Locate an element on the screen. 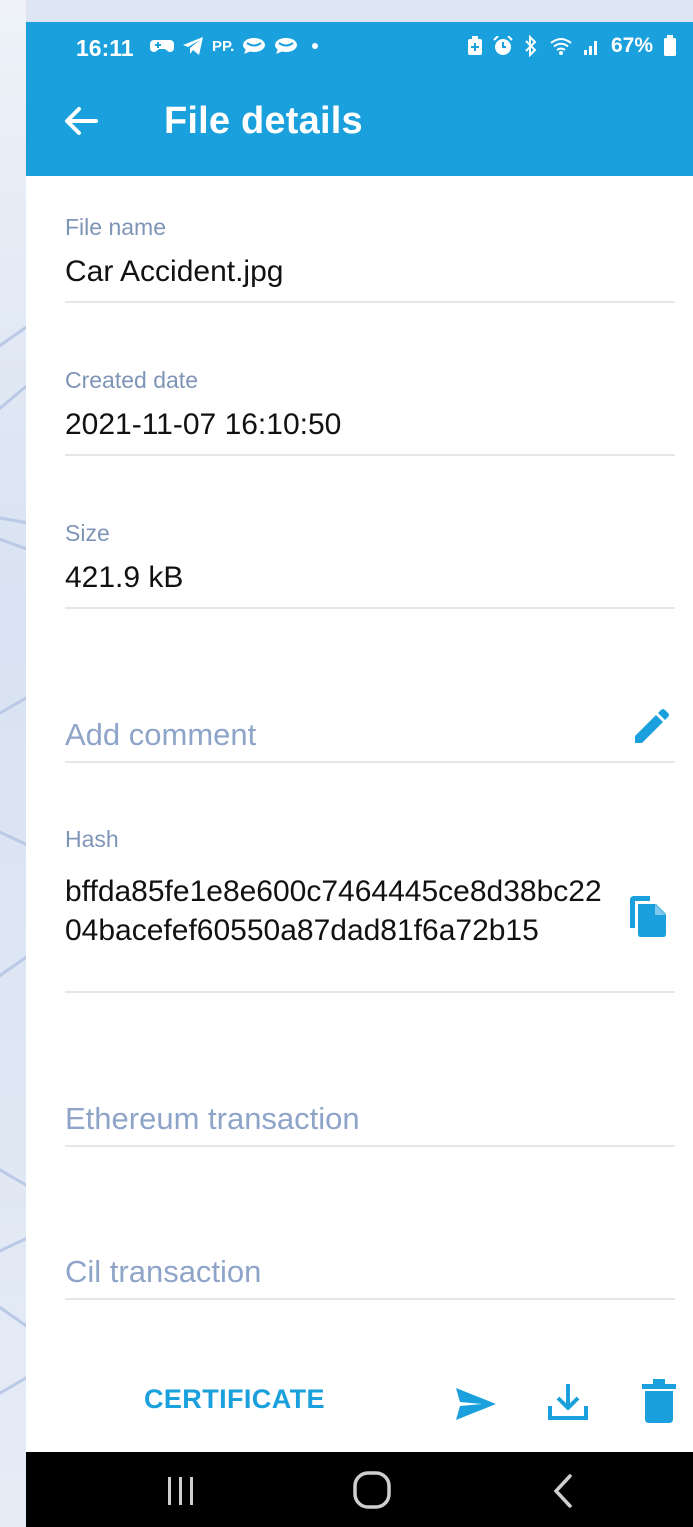 The height and width of the screenshot is (1527, 693). created-date-value: 2021-11-07 16:10:50 is located at coordinates (203, 424).